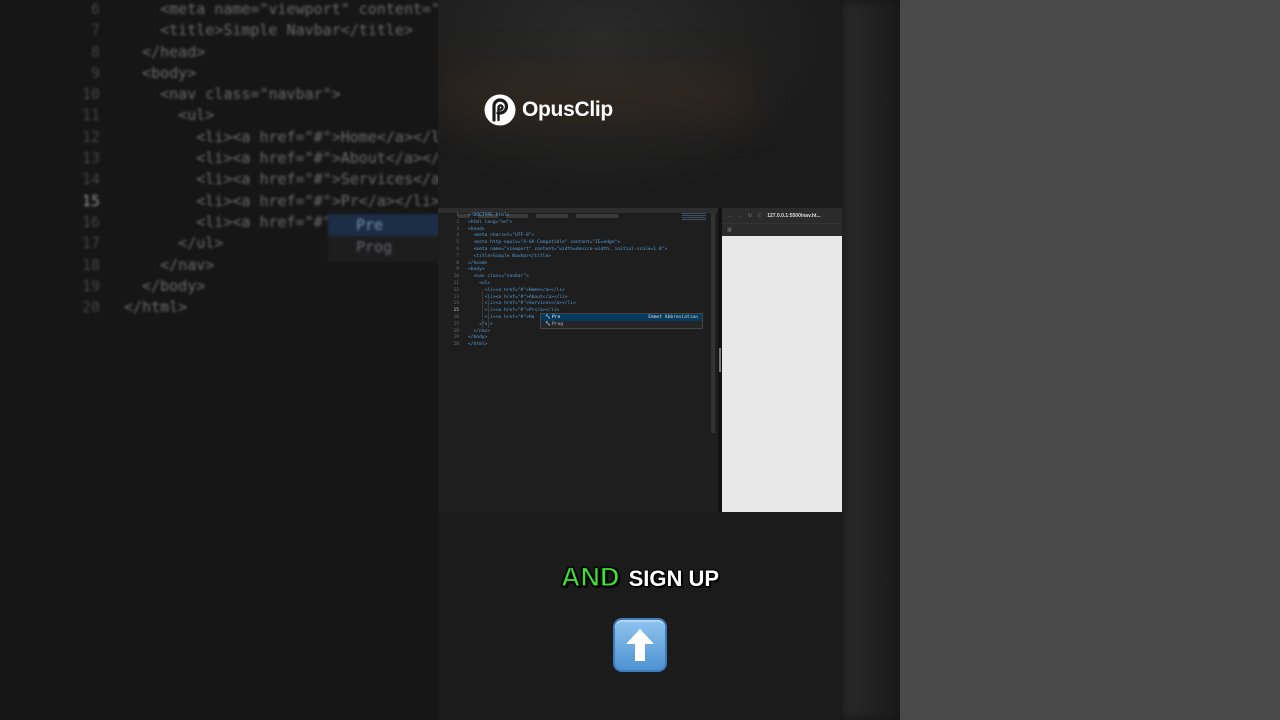 Image resolution: width=1280 pixels, height=720 pixels. I want to click on line-number: 17, so click(456, 324).